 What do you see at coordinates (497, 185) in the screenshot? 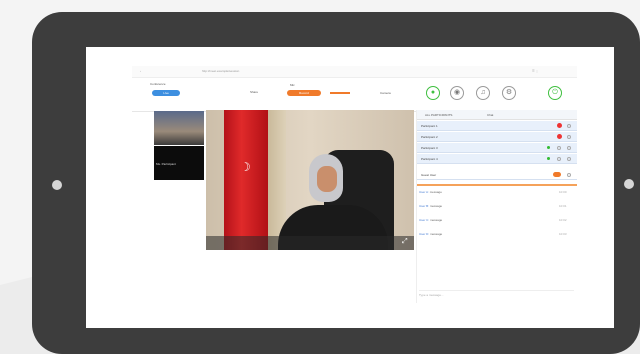
I see `divider` at bounding box center [497, 185].